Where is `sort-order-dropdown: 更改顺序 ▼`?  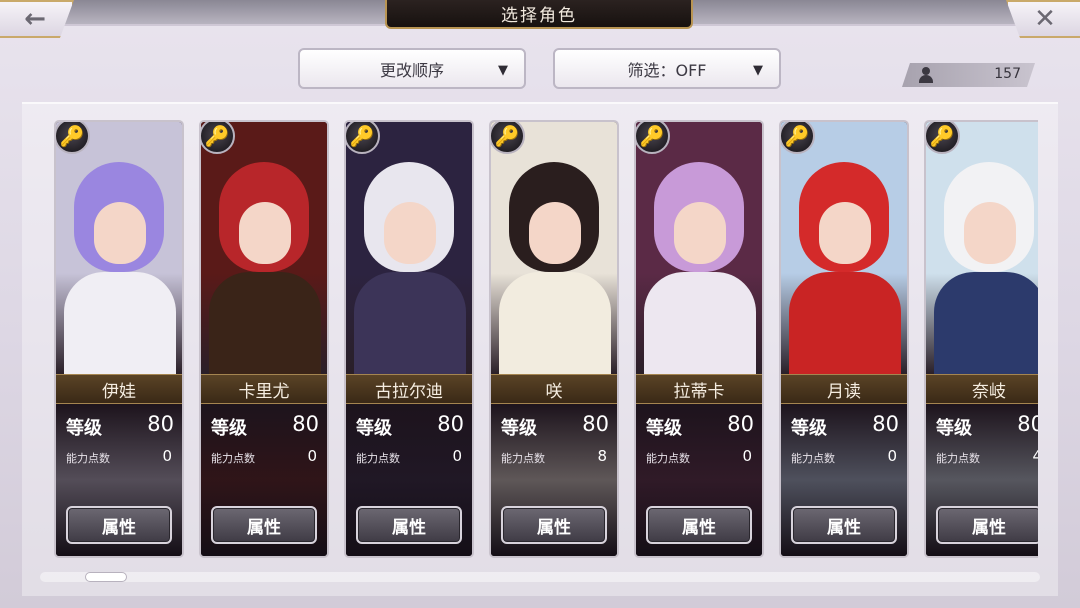 sort-order-dropdown: 更改顺序 ▼ is located at coordinates (412, 68).